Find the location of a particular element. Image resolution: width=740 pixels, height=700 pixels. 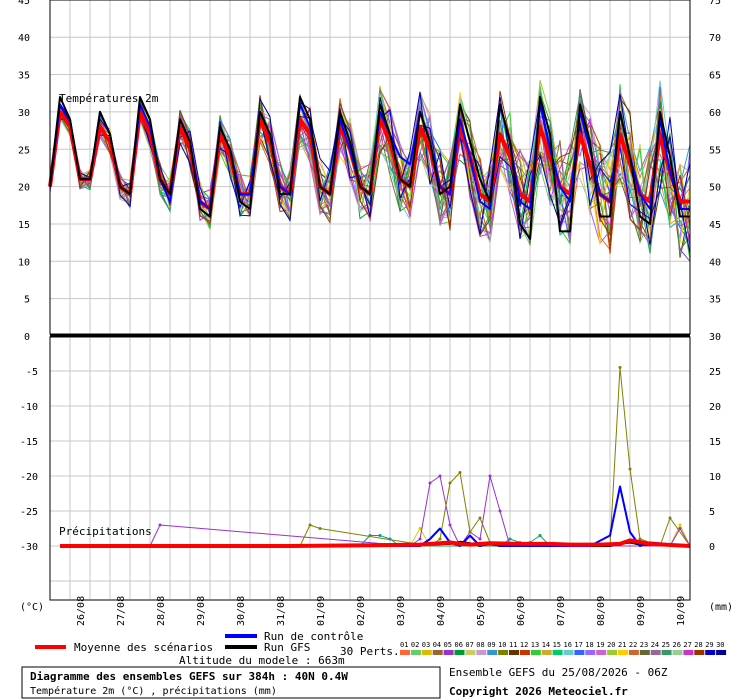

temp-left-tick: 45 is located at coordinates (24, 3).